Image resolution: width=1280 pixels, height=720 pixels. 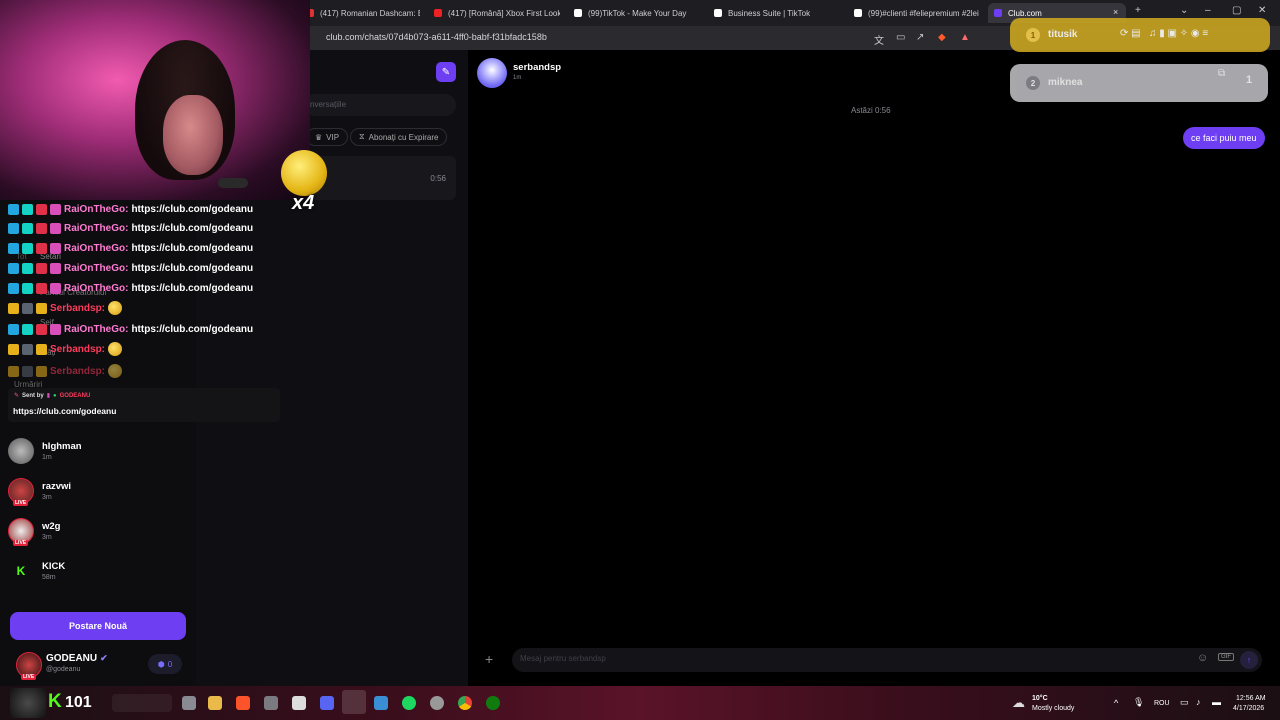 What do you see at coordinates (1262, 10) in the screenshot?
I see `window-close-icon: ✕` at bounding box center [1262, 10].